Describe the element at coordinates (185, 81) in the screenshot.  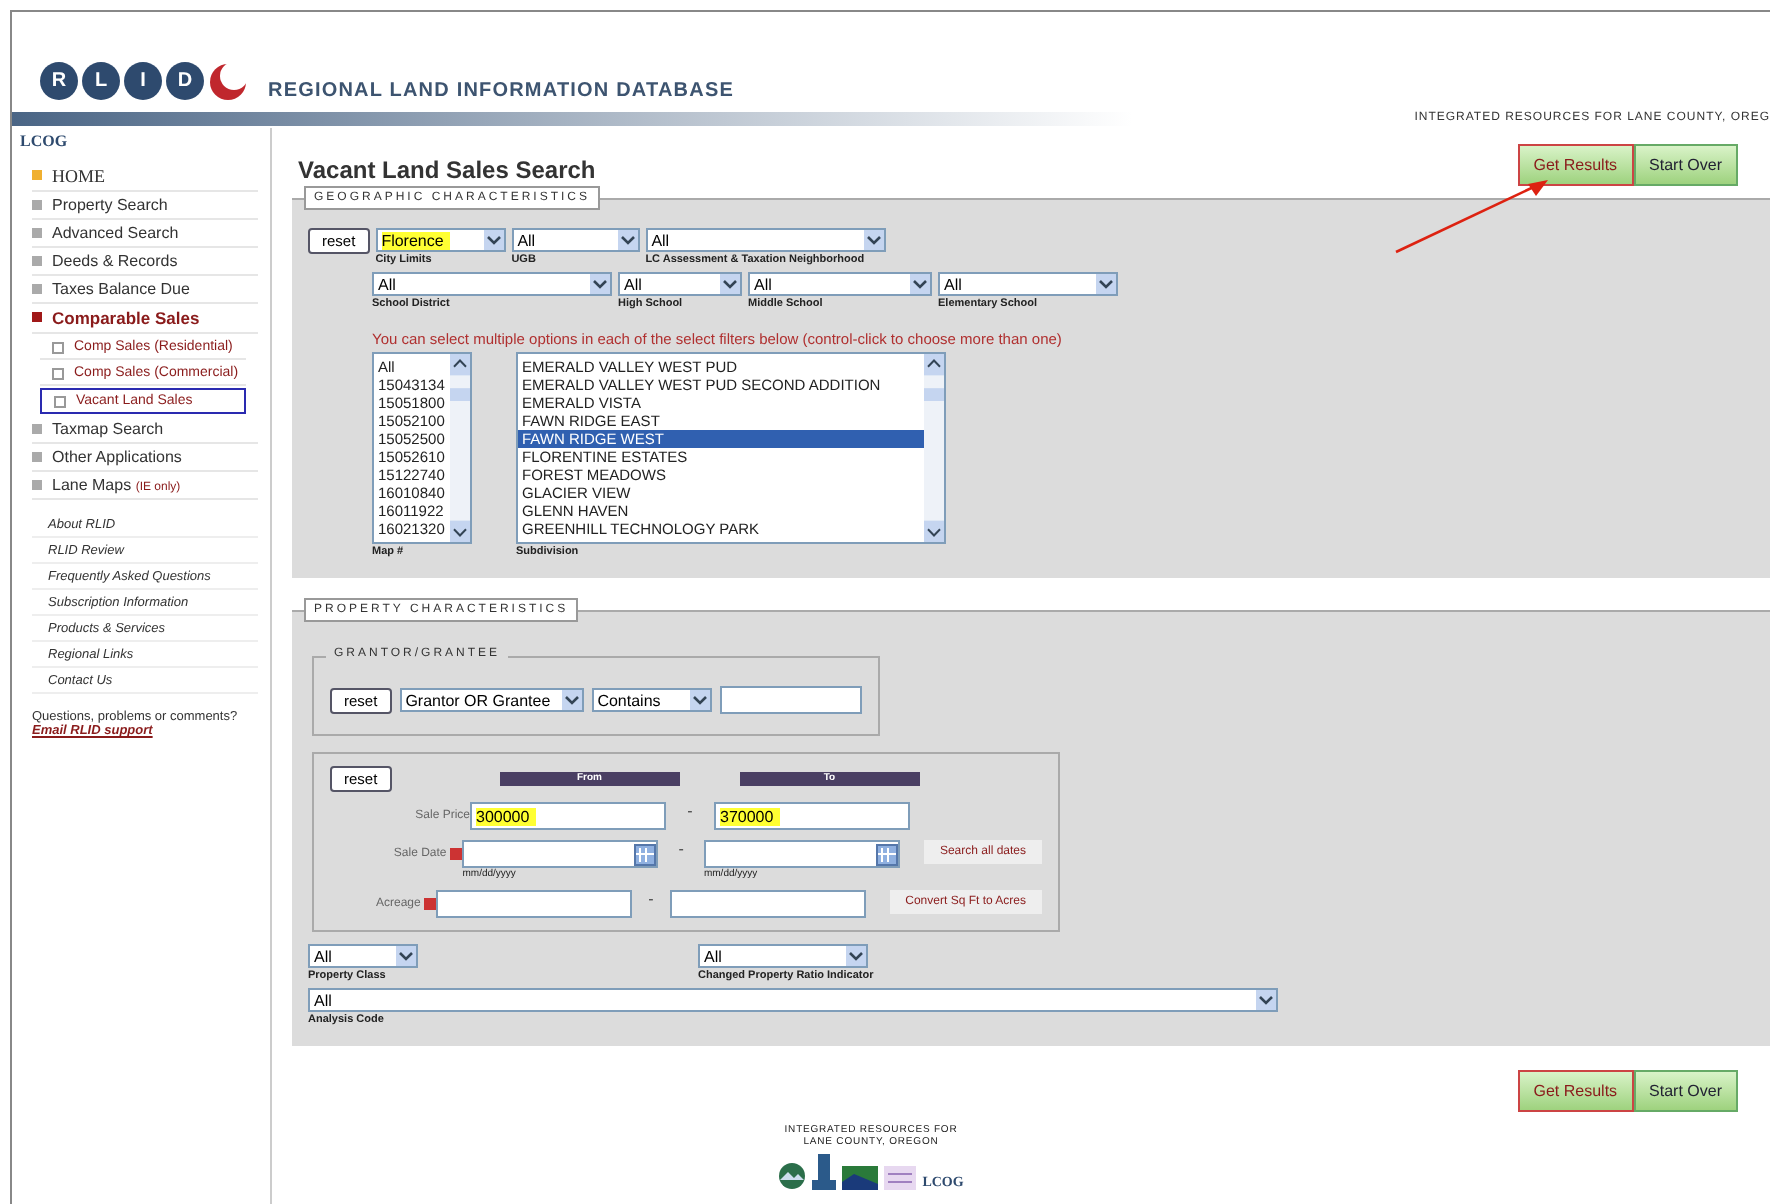
I see `logo-letter: D` at that location.